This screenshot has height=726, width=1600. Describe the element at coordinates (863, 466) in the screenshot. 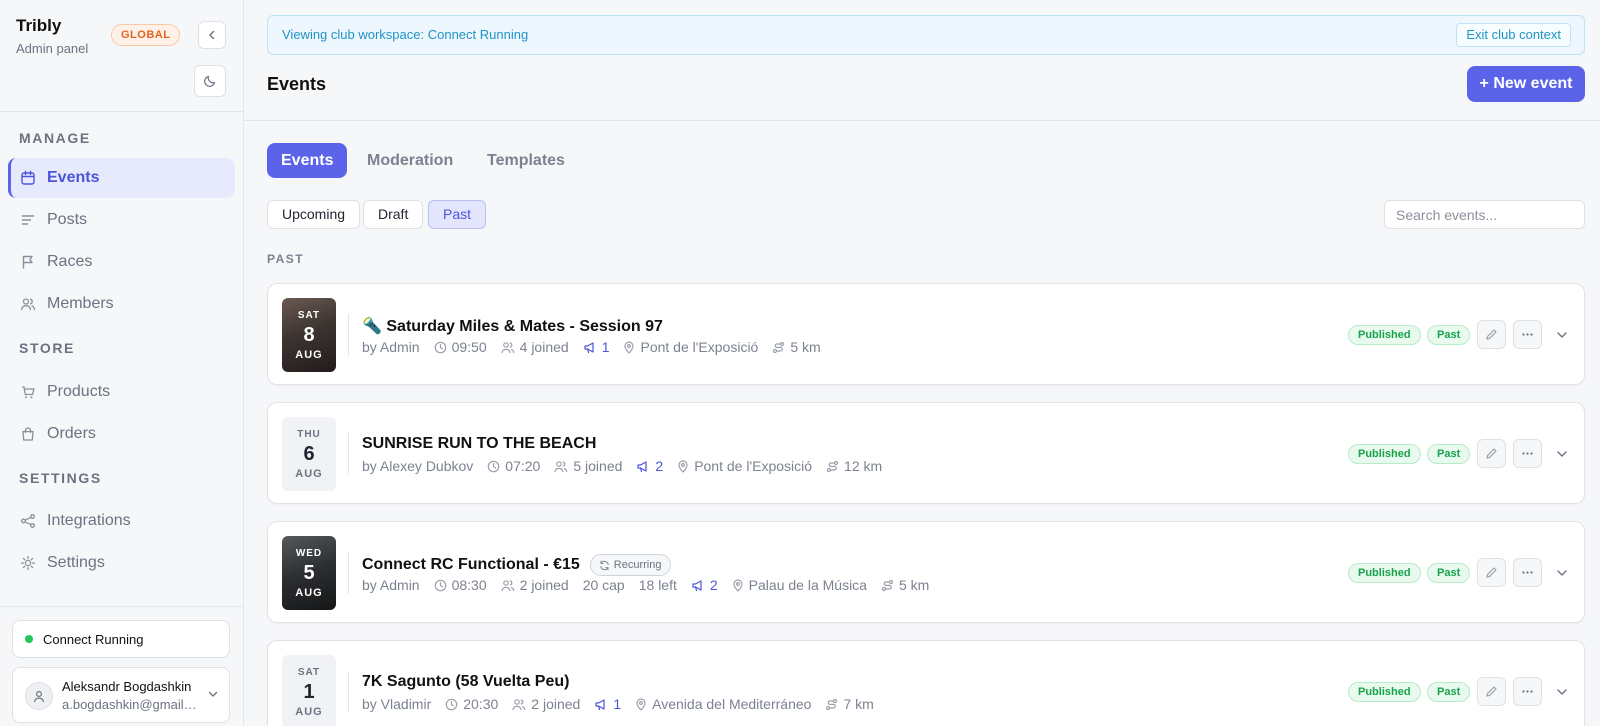

I see `event-distance-text: 12 km` at that location.